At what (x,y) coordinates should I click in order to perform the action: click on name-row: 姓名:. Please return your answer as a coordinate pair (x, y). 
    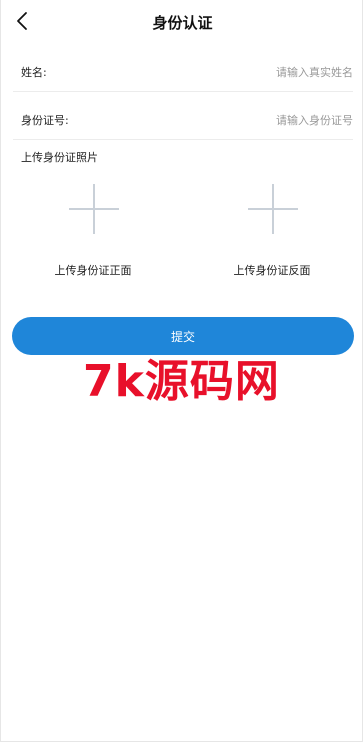
    Looking at the image, I should click on (183, 72).